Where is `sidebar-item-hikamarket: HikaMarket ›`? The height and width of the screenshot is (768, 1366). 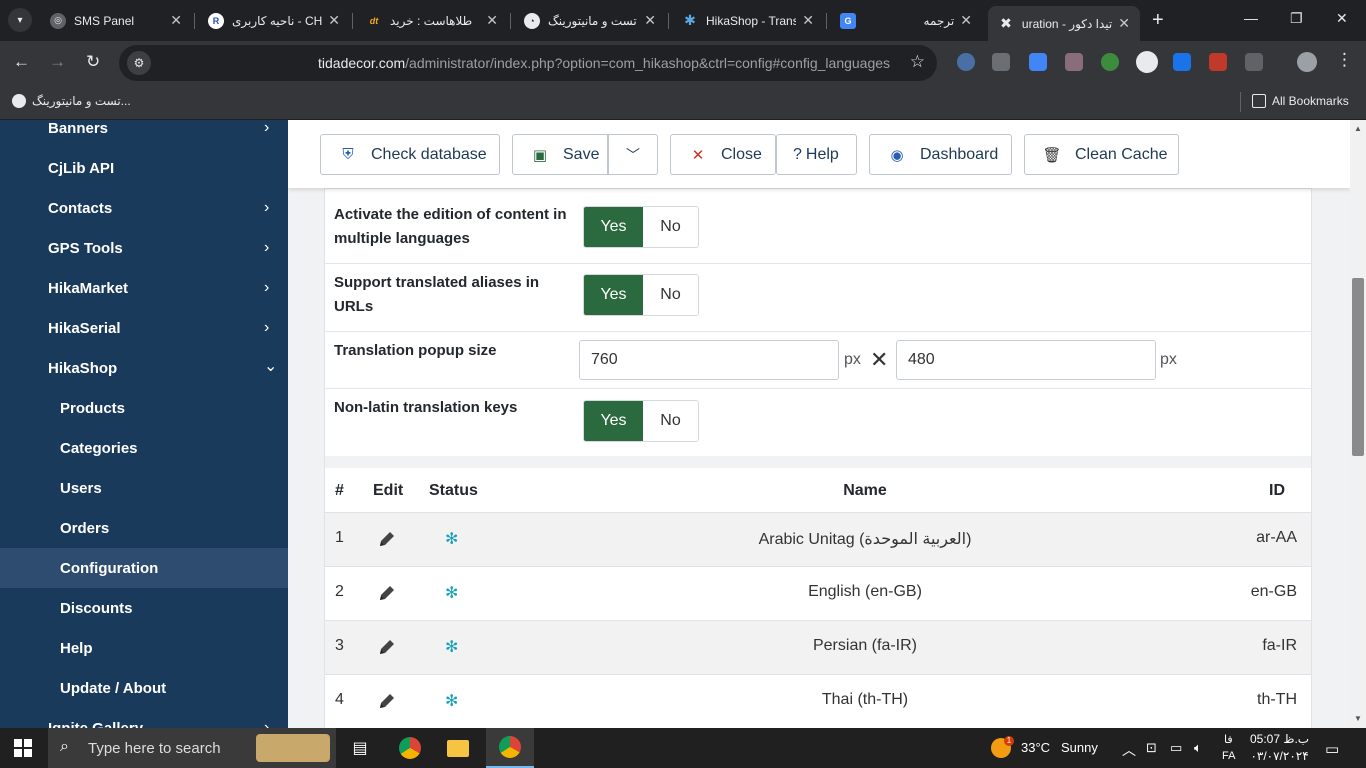 sidebar-item-hikamarket: HikaMarket › is located at coordinates (144, 288).